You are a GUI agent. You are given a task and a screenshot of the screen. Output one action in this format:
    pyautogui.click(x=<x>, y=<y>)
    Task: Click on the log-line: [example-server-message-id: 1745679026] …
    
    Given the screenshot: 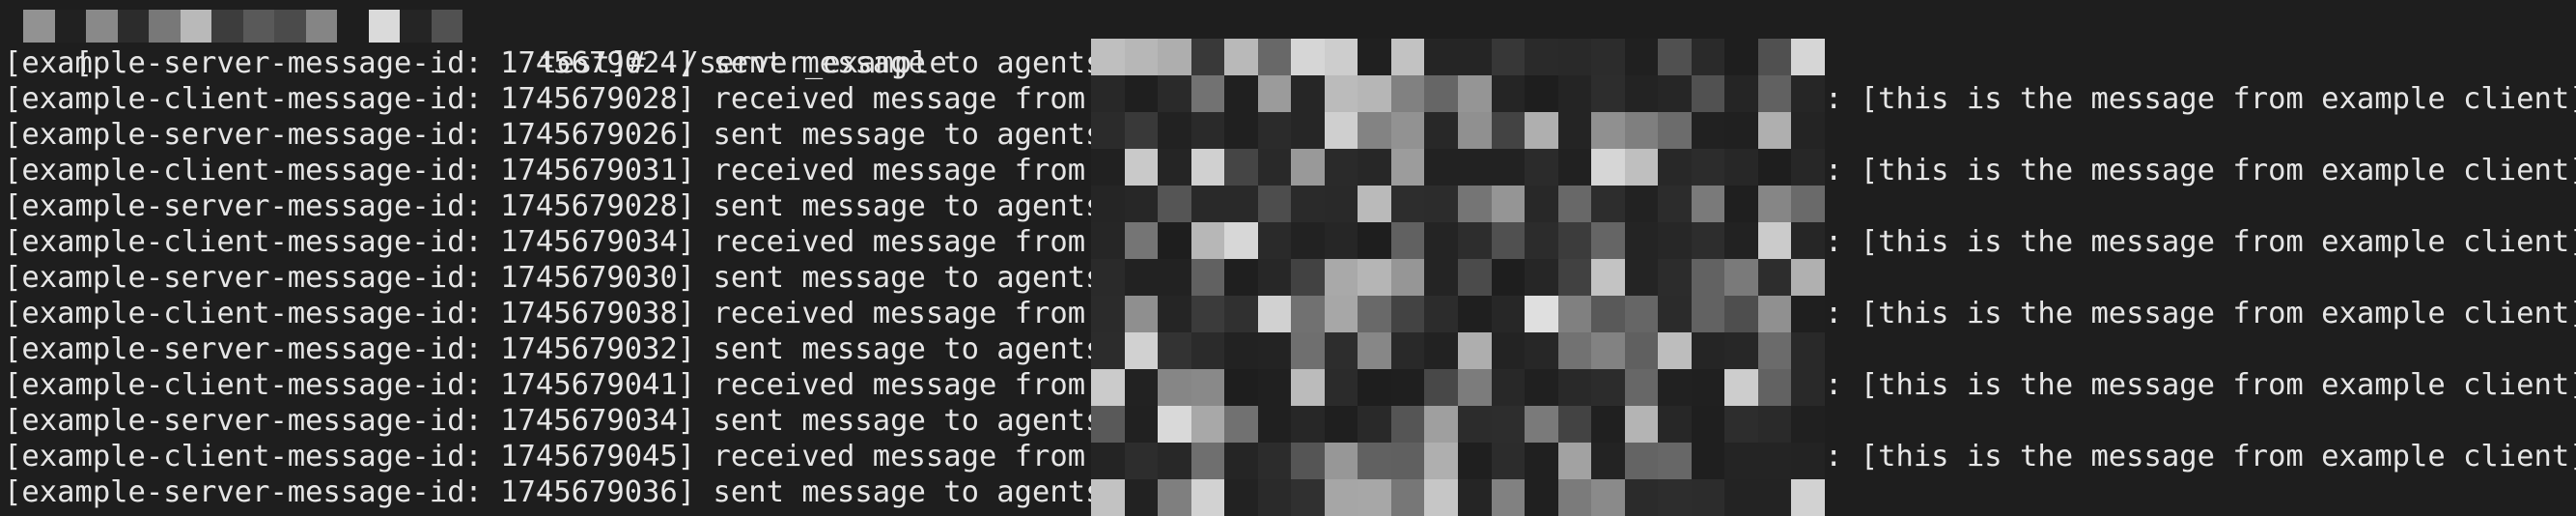 What is the action you would take?
    pyautogui.click(x=563, y=135)
    